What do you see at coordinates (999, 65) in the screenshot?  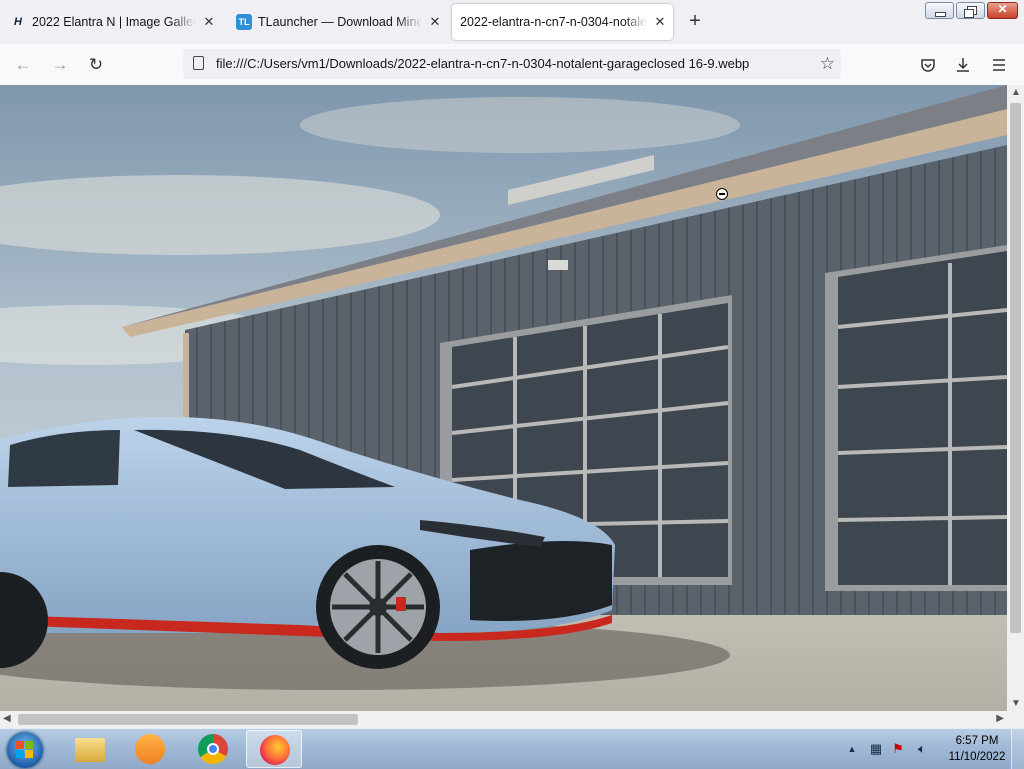 I see `menu-icon` at bounding box center [999, 65].